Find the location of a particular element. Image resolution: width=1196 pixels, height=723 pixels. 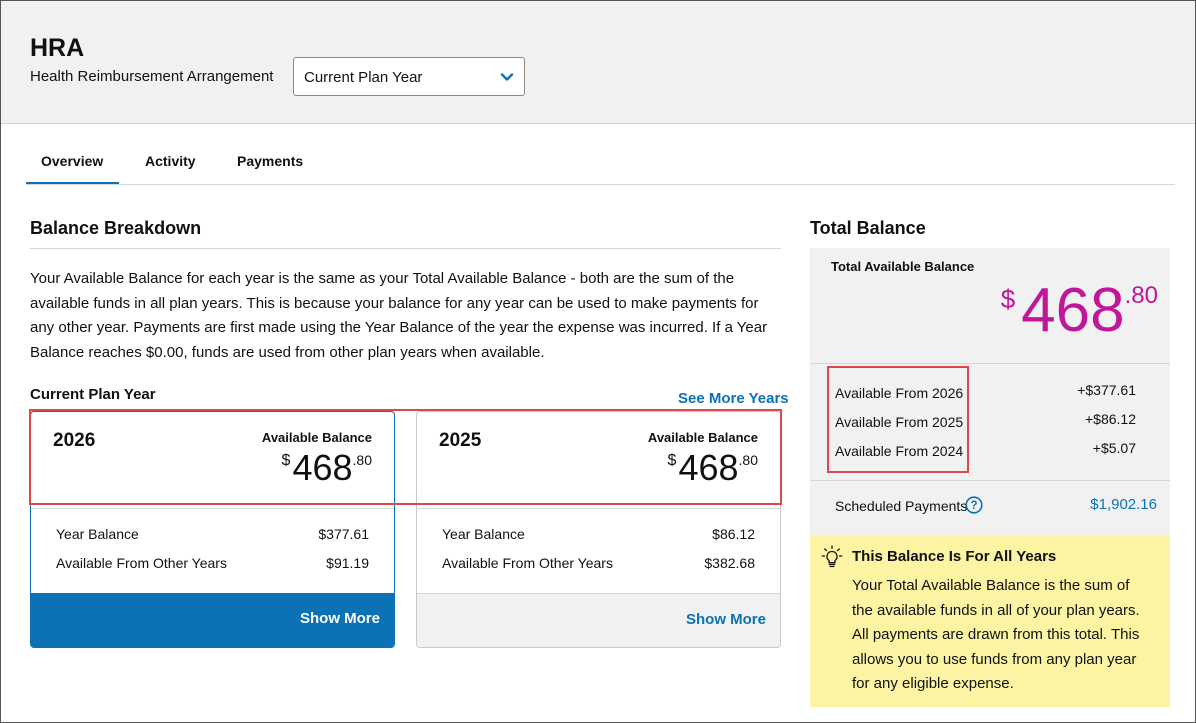

available-from-row: Available From 2024 +$5.07 is located at coordinates (985, 449).